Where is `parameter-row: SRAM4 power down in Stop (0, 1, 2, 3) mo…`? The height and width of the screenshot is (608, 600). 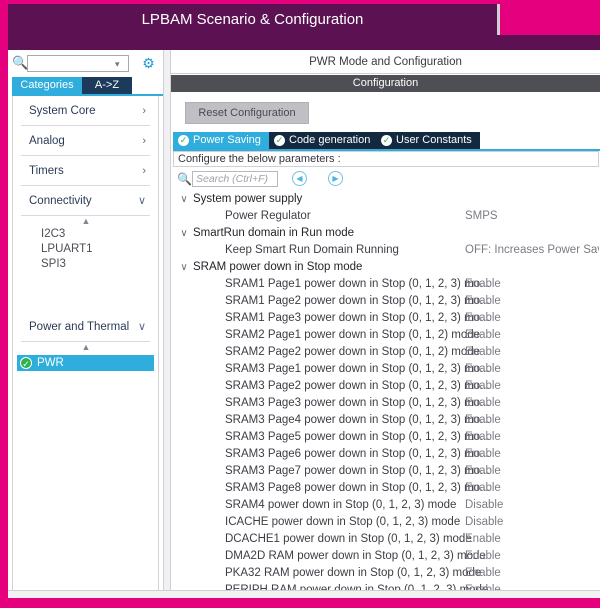
parameter-row: SRAM4 power down in Stop (0, 1, 2, 3) mo… is located at coordinates (386, 505).